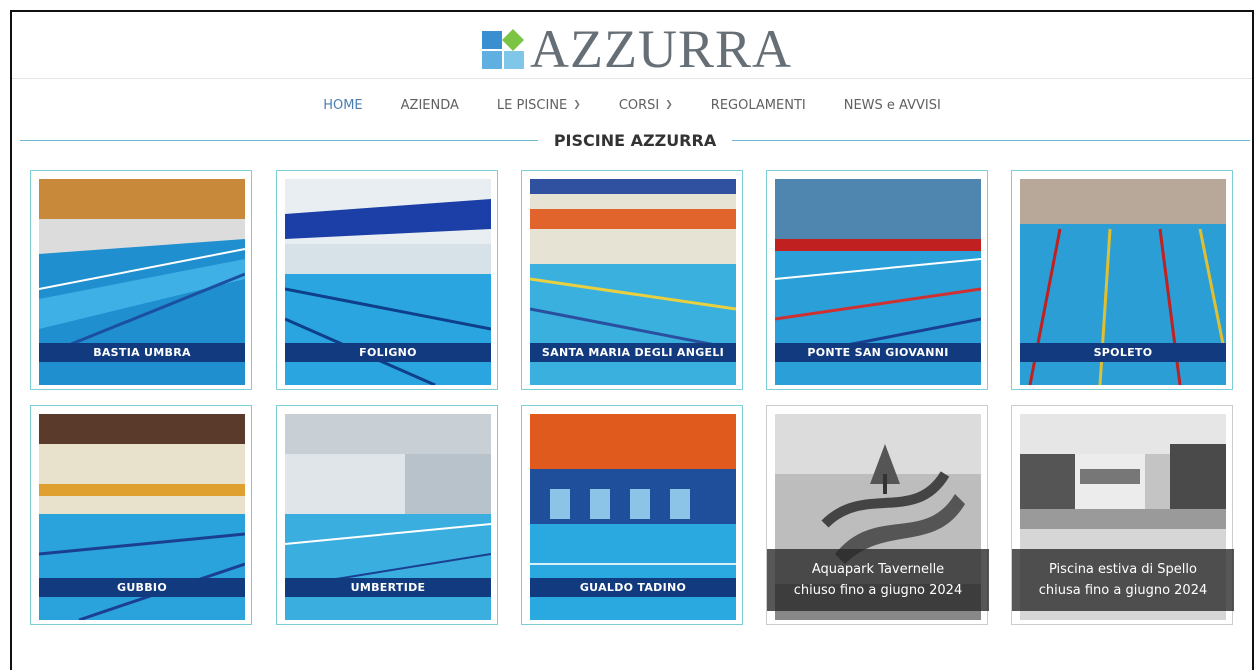 This screenshot has height=670, width=1256. I want to click on closed-notice-status: chiusa fino a giugno 2024, so click(1123, 590).